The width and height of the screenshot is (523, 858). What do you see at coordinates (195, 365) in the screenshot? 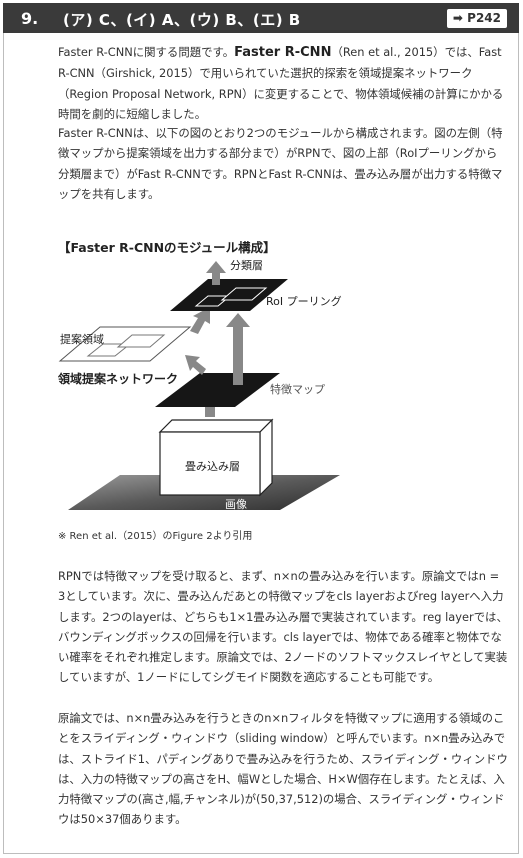
I see `arrow-feature-to-proposals` at bounding box center [195, 365].